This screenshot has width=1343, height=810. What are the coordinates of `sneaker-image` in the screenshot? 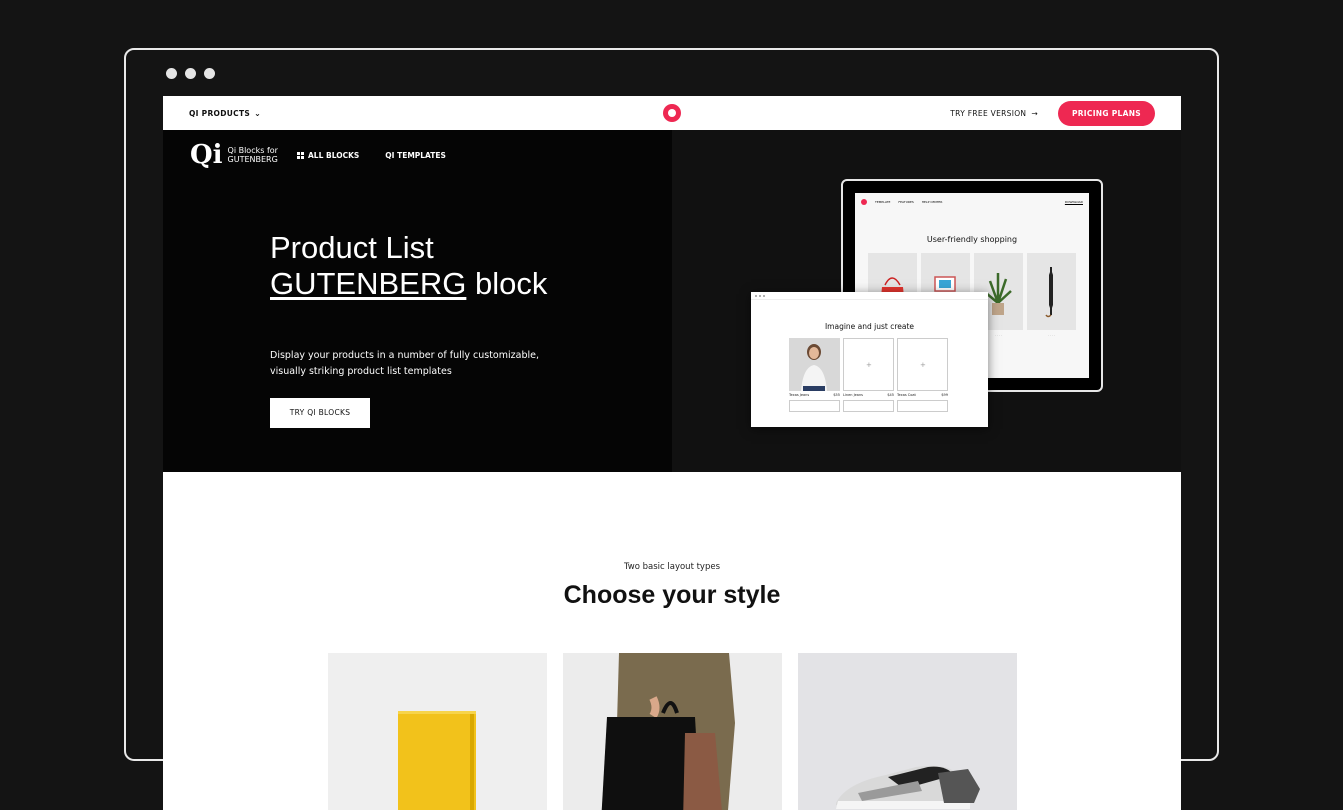 It's located at (908, 787).